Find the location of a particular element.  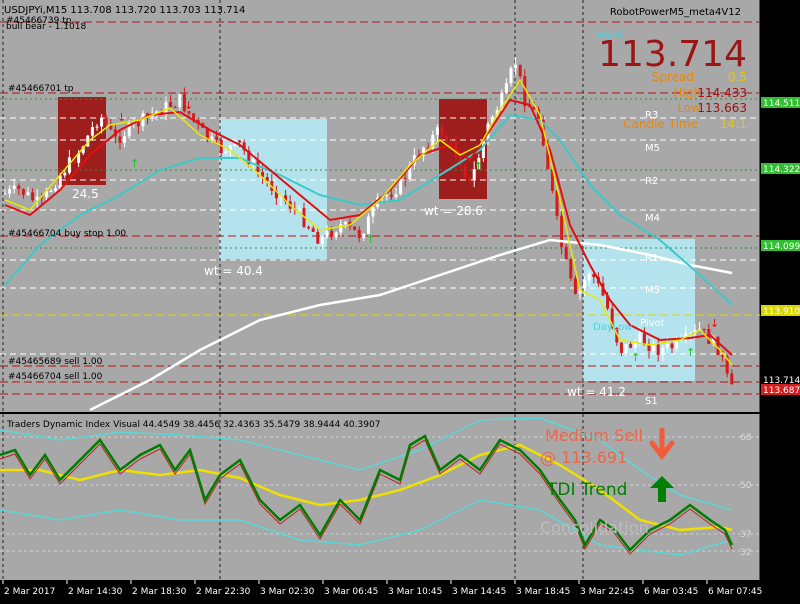

time-label: 3 Mar 10:45 is located at coordinates (415, 592).